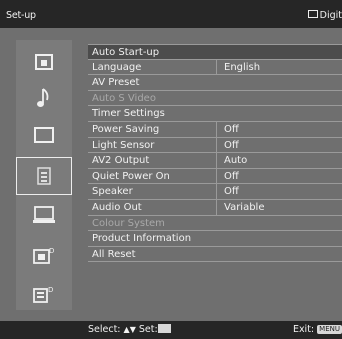  I want to click on exit-hint: Exit: MENU, so click(317, 329).